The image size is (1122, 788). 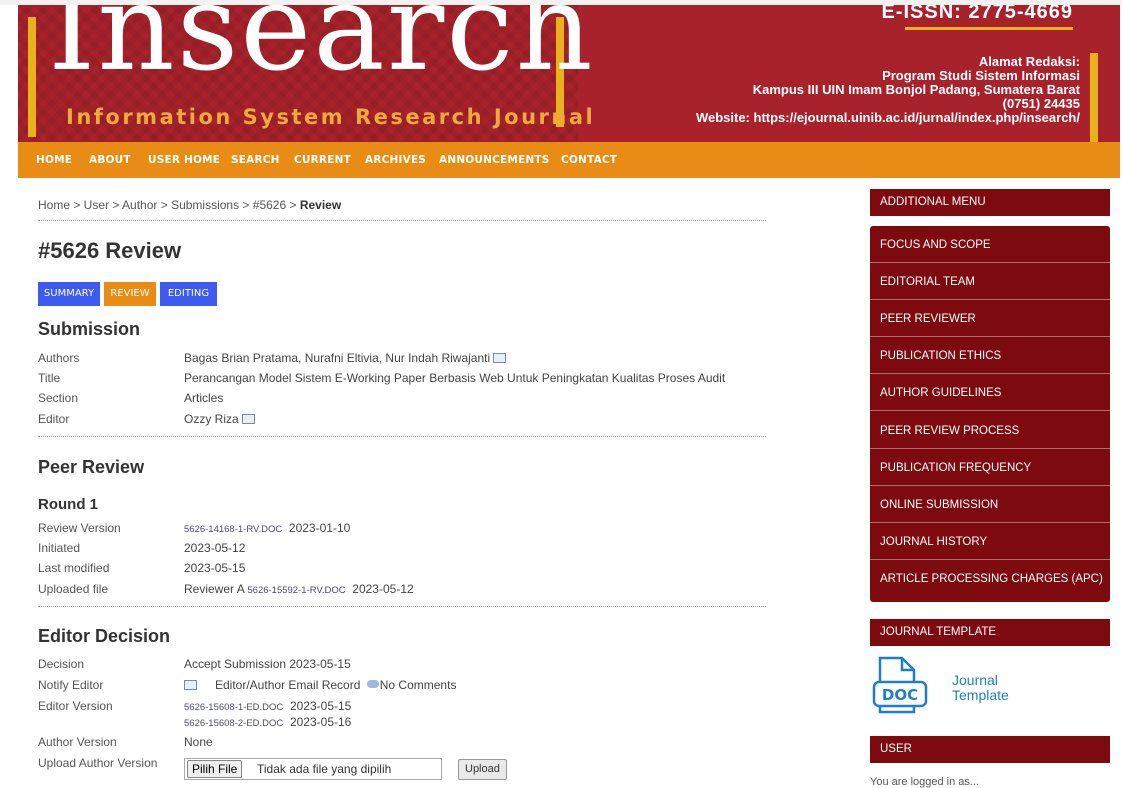 I want to click on review-version-value: 5626-14168-1-RV.DOC 2023-01-10, so click(x=267, y=528).